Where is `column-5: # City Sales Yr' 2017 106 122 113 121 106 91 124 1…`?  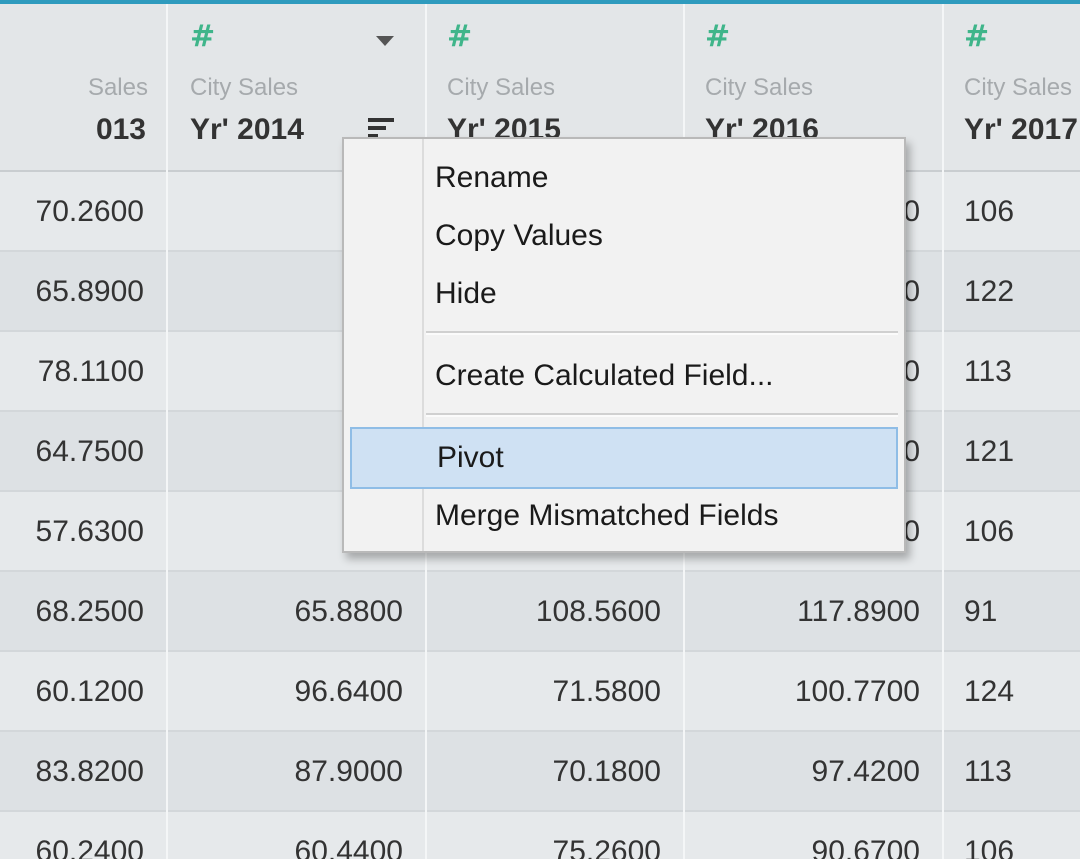 column-5: # City Sales Yr' 2017 106 122 113 121 106 91 124 1… is located at coordinates (1012, 429).